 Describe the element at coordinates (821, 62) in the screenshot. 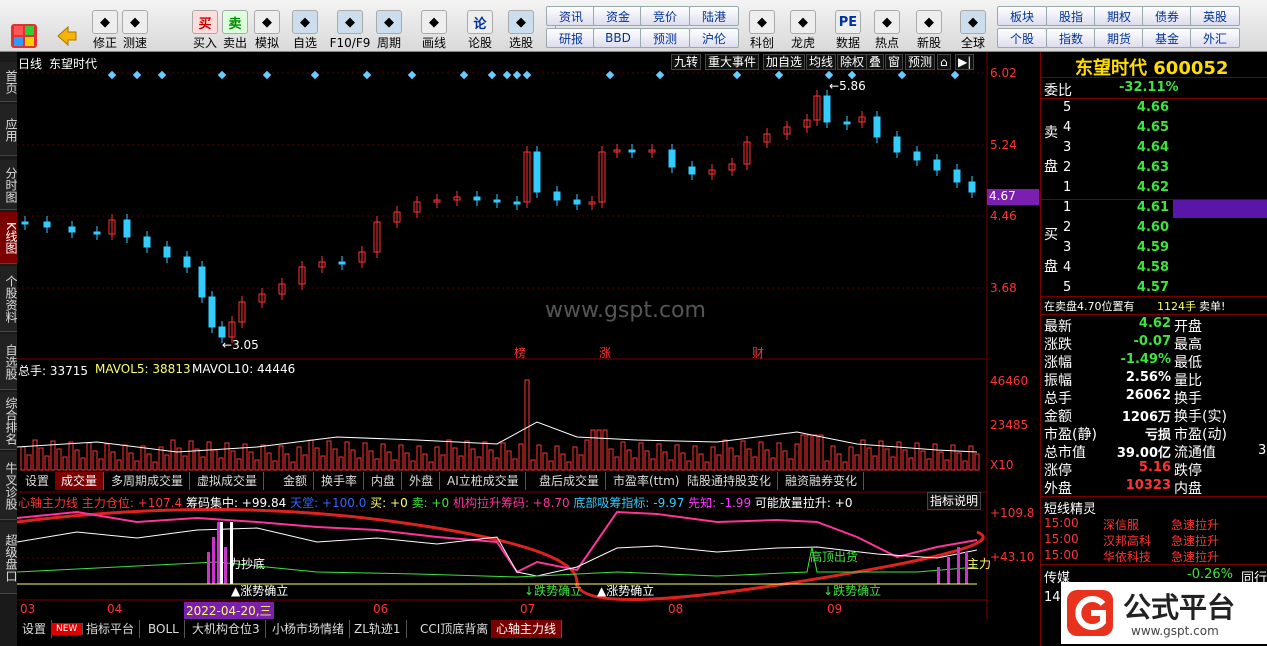

I see `chart-tool-button: 均线` at that location.